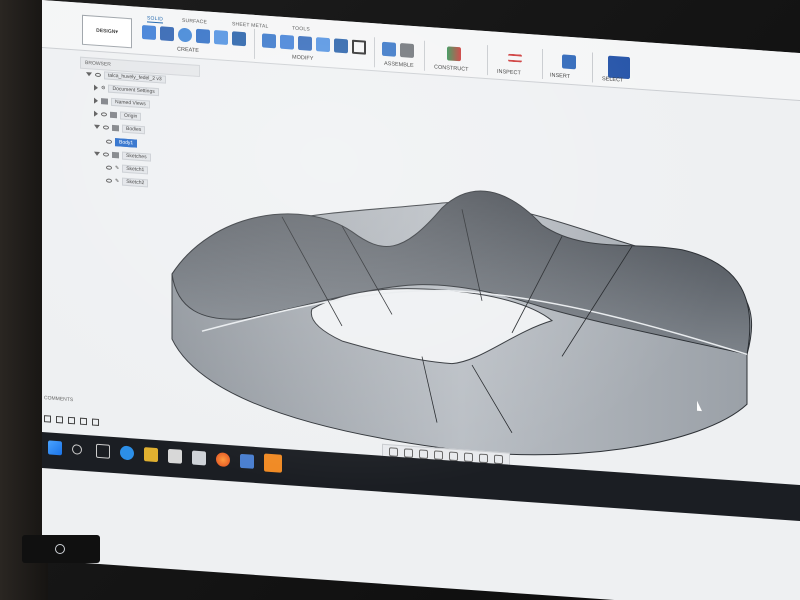  Describe the element at coordinates (60, 549) in the screenshot. I see `power-button-icon` at that location.